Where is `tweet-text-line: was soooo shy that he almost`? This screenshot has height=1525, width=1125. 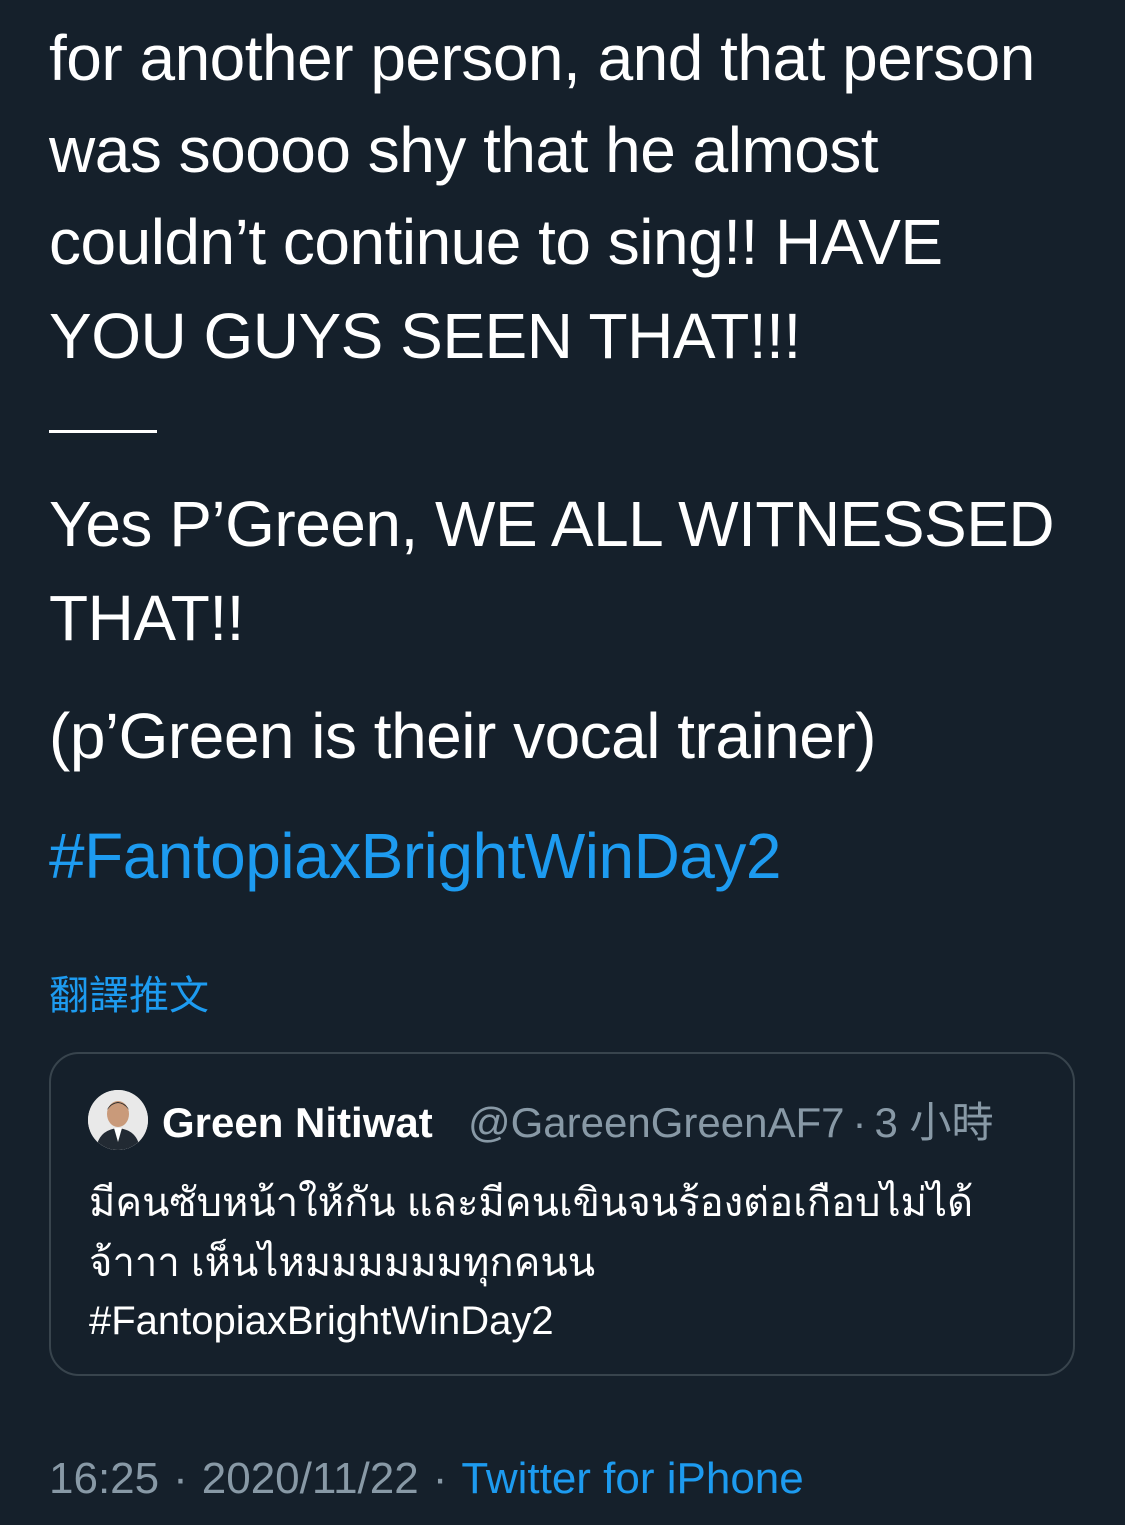 tweet-text-line: was soooo shy that he almost is located at coordinates (464, 150).